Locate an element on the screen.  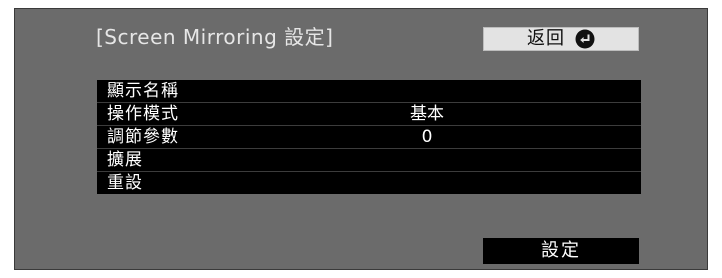
menu-item-label: 操作模式 is located at coordinates (143, 114).